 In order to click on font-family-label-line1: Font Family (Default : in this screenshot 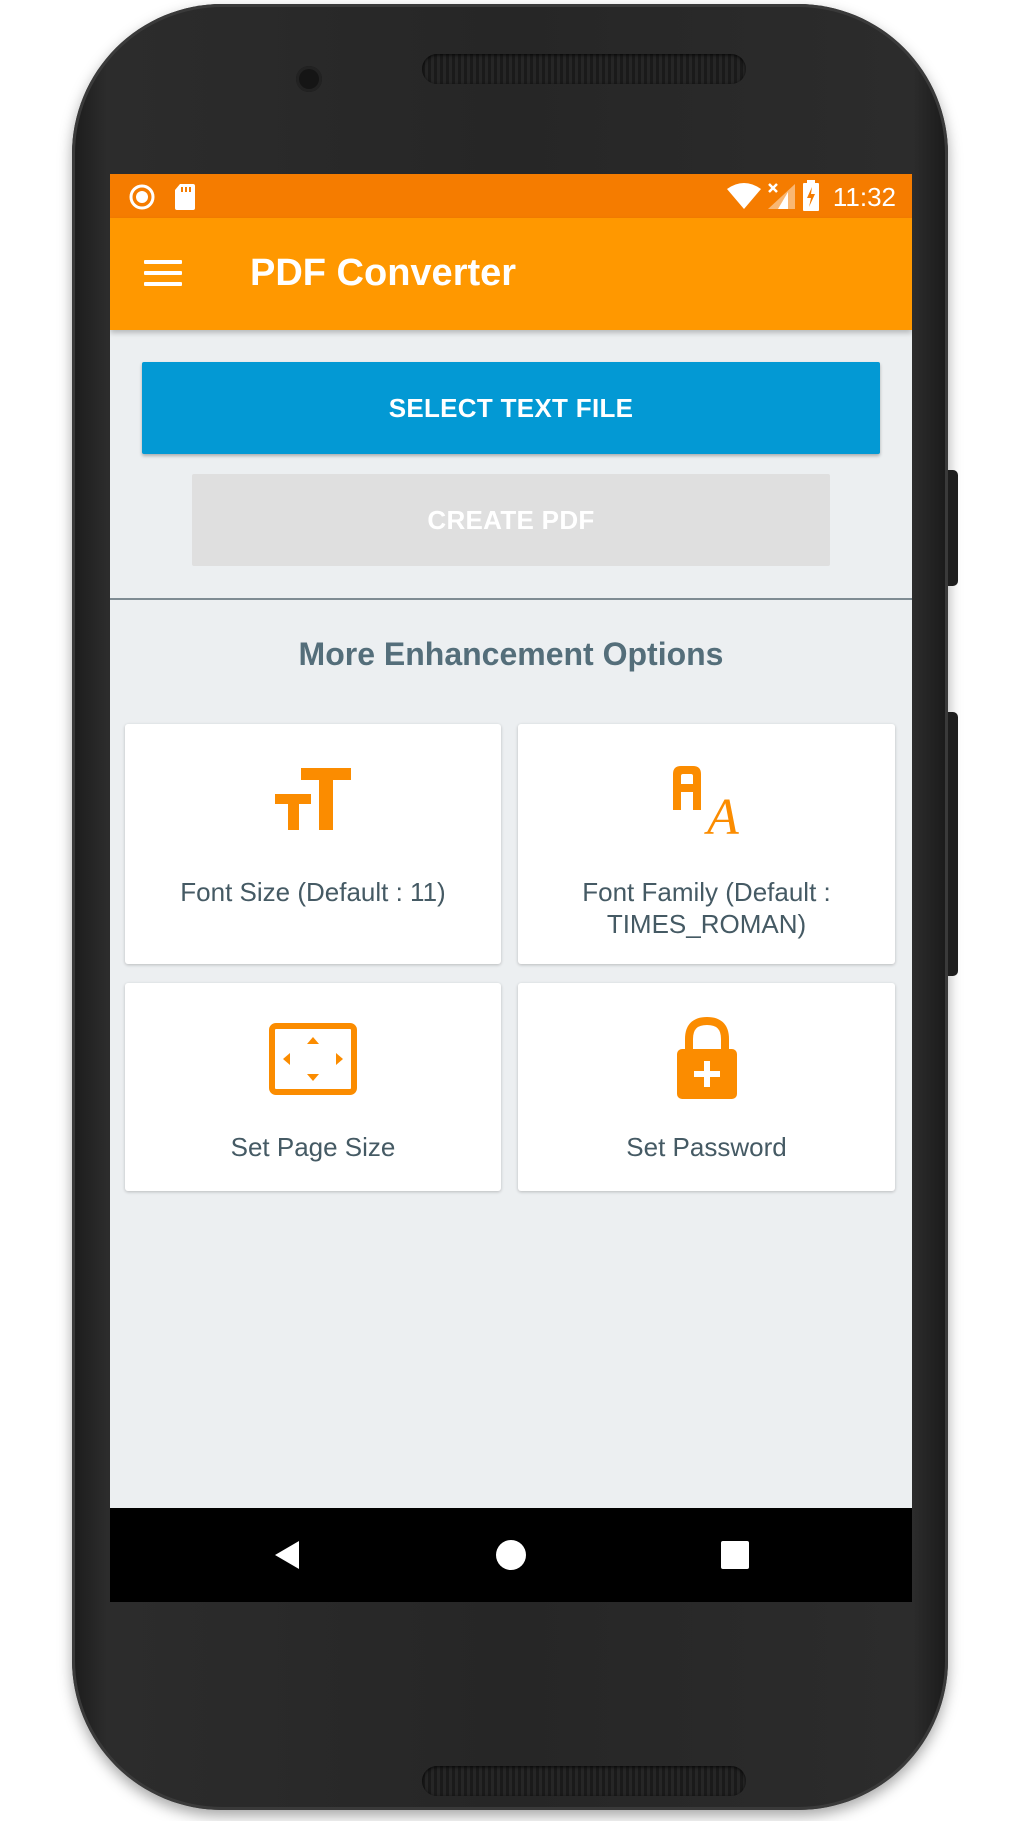, I will do `click(706, 892)`.